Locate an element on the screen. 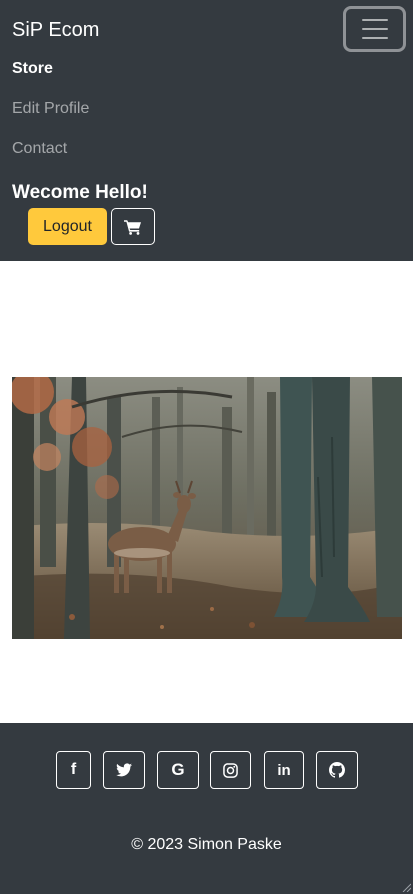 This screenshot has height=894, width=413. cart-button is located at coordinates (133, 226).